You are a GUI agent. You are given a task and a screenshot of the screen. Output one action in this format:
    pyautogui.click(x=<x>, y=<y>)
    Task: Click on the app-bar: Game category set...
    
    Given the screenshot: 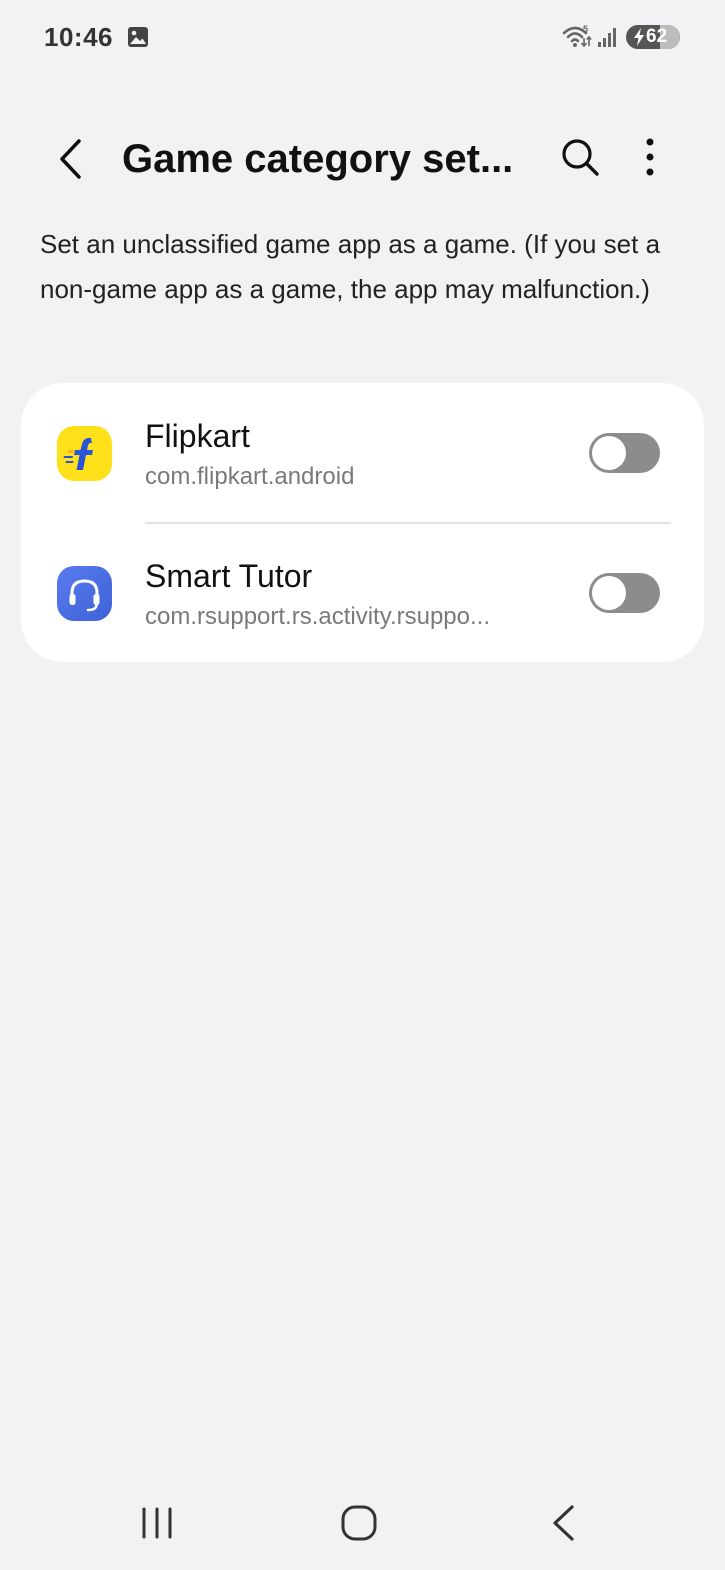 What is the action you would take?
    pyautogui.click(x=362, y=159)
    